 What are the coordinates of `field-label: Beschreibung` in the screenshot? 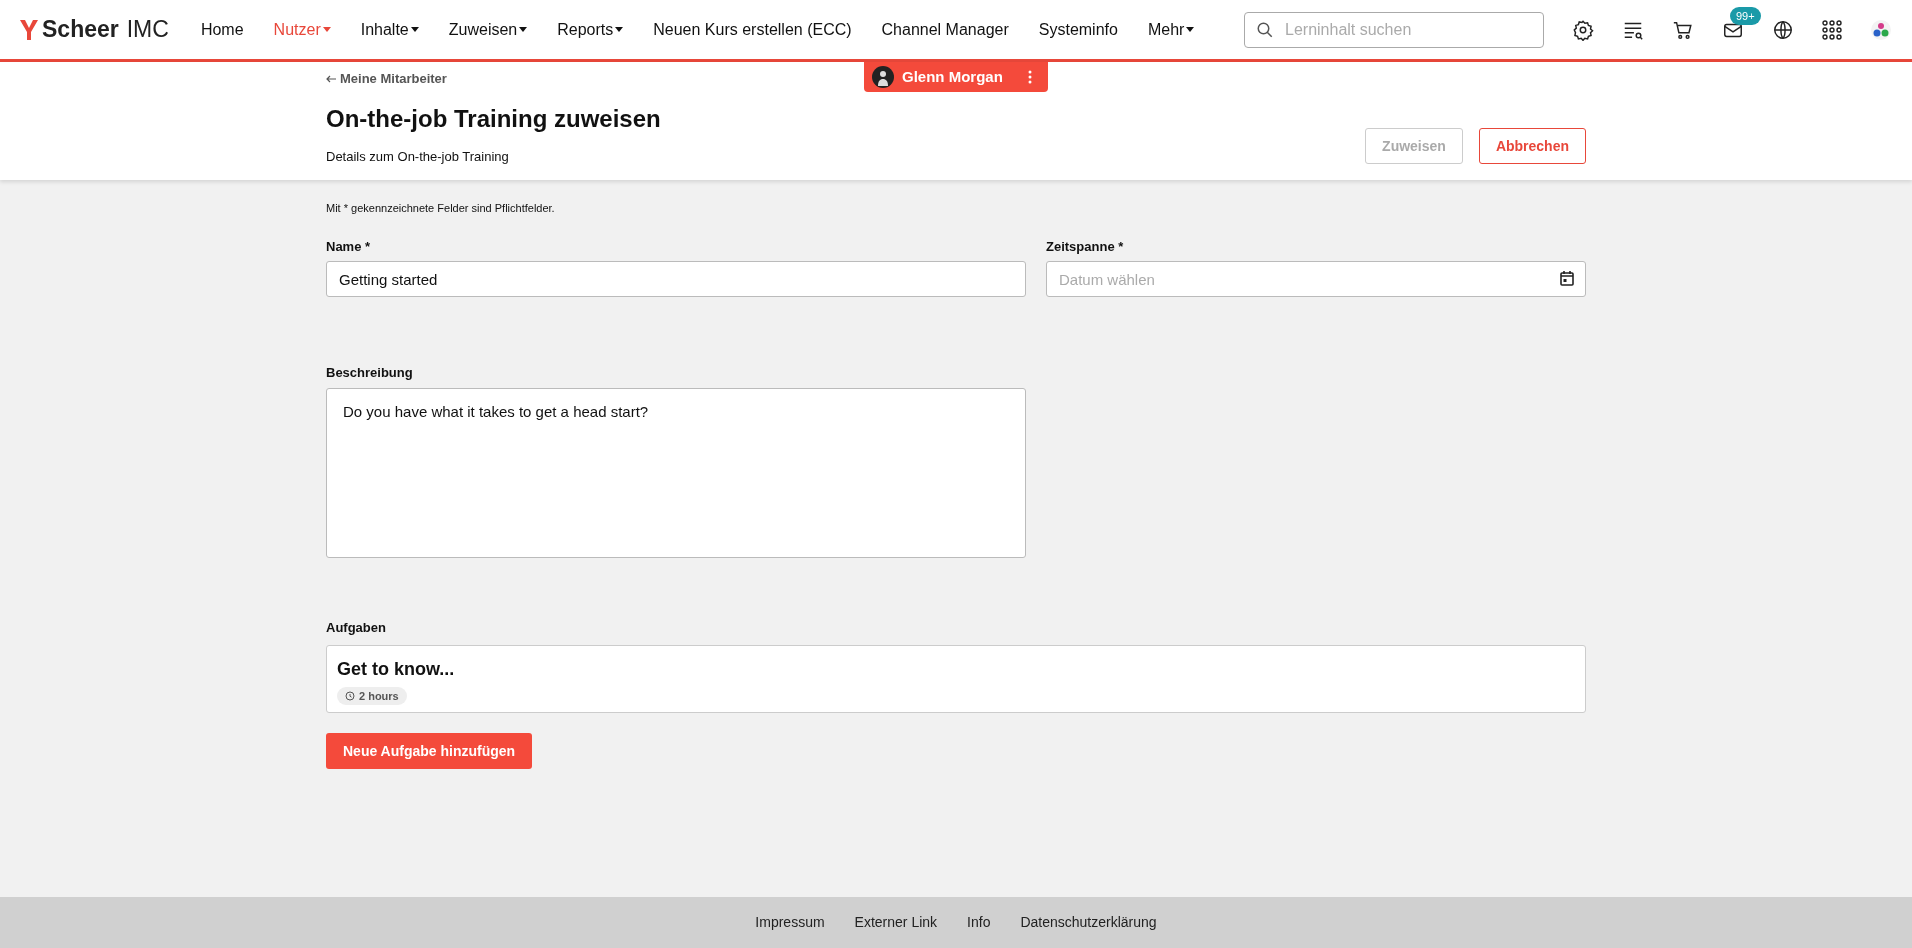 It's located at (370, 373).